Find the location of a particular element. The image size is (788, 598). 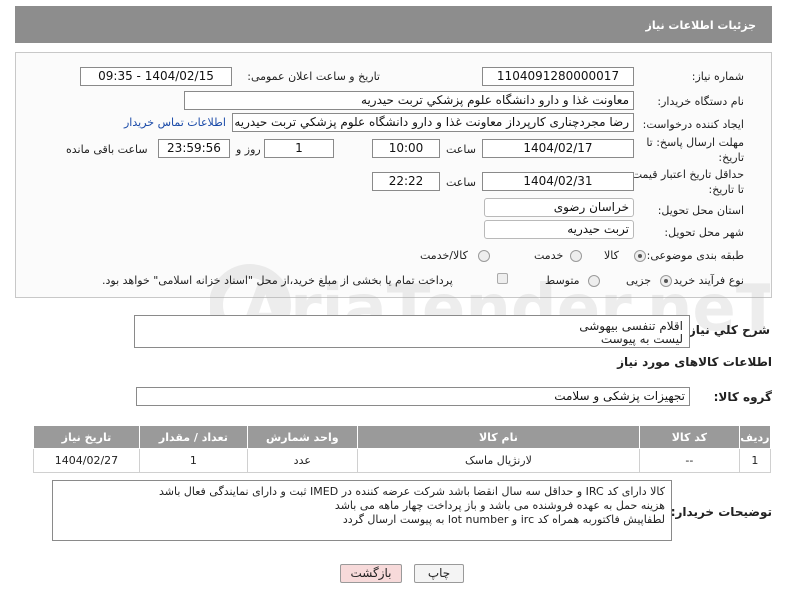

process-option-medium: متوسط is located at coordinates (562, 280).